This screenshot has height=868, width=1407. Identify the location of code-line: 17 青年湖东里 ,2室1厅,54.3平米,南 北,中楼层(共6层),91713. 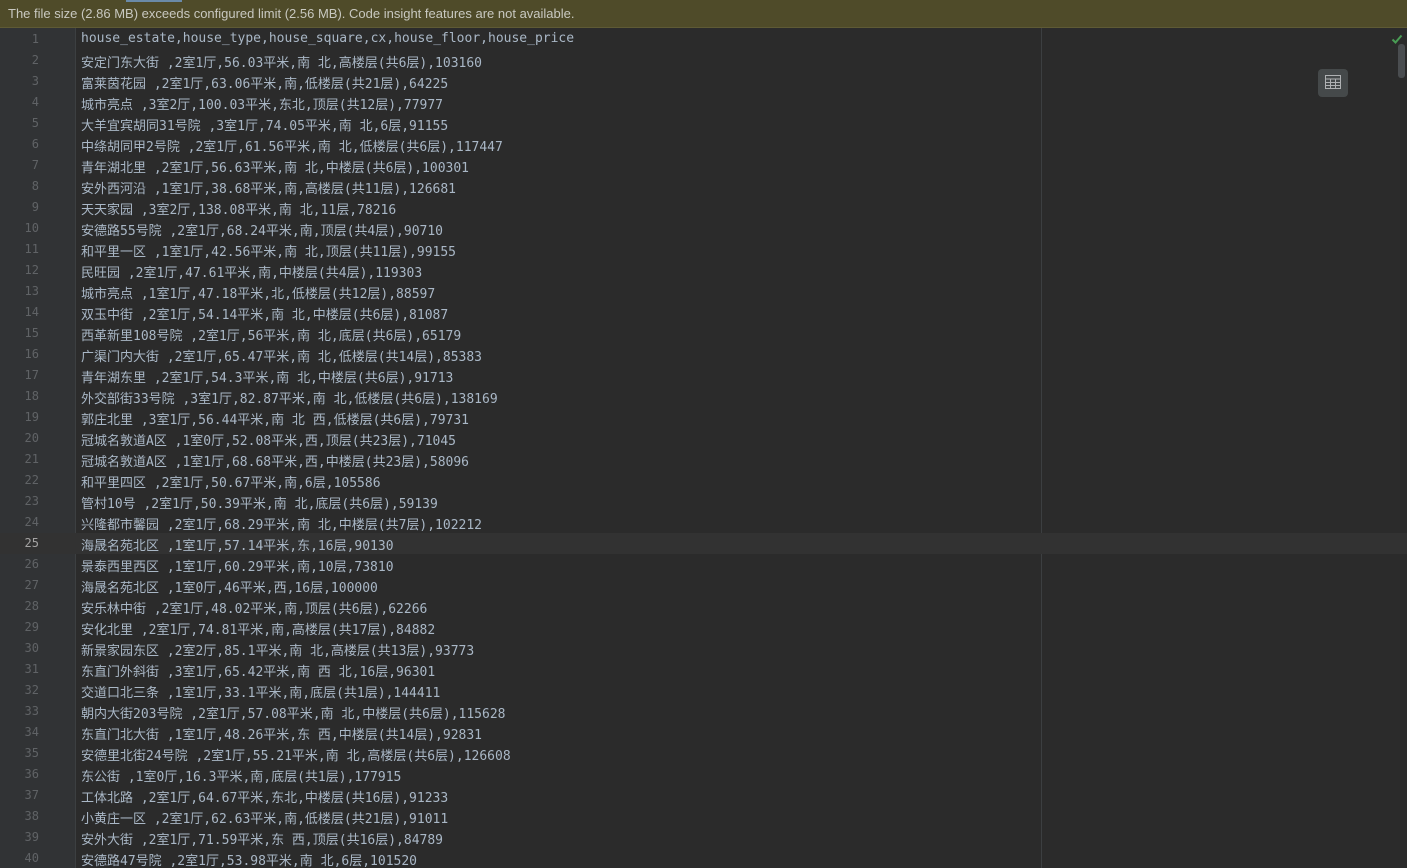
(703, 375).